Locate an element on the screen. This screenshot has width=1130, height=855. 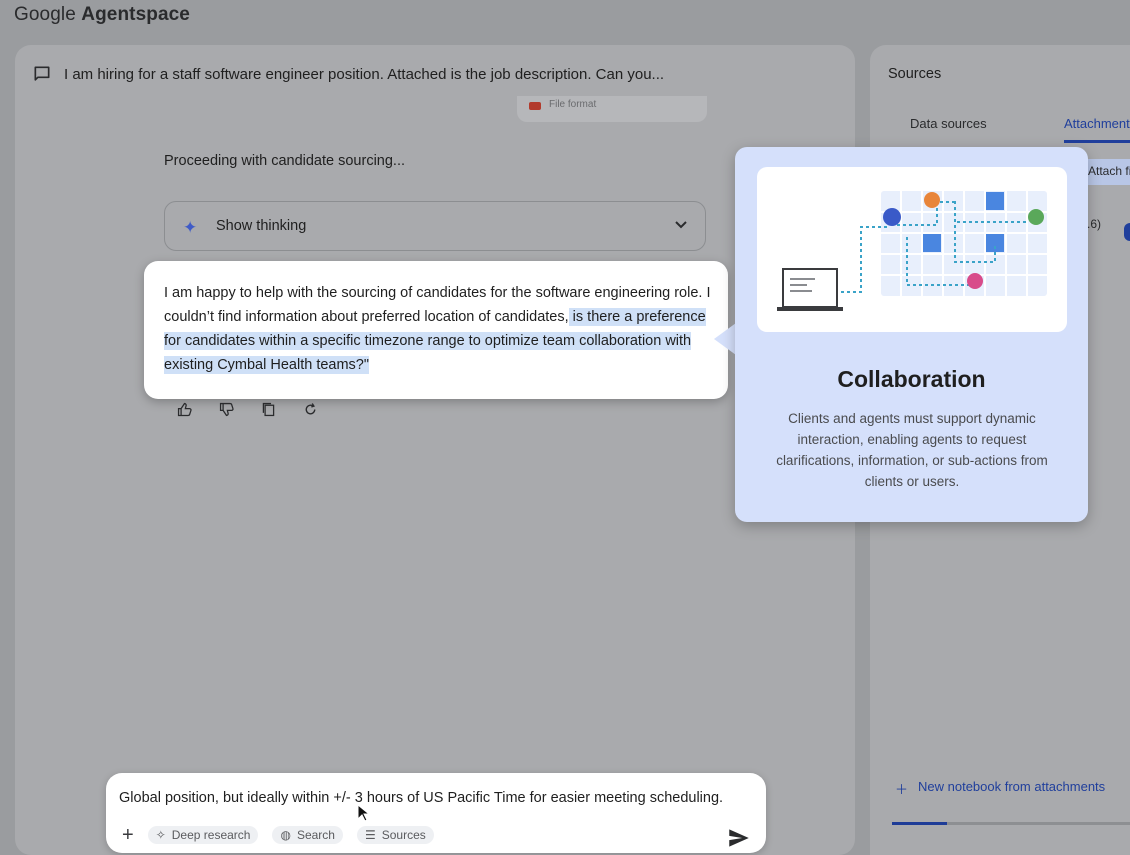
file-chip: File format is located at coordinates (612, 109).